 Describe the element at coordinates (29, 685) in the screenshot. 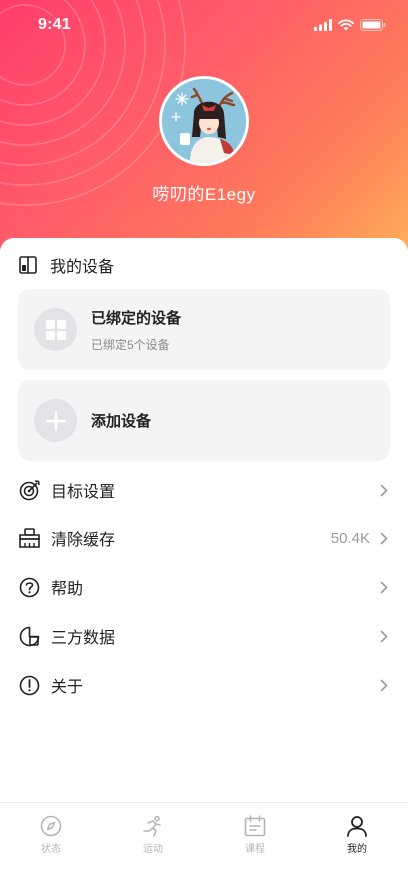

I see `info-icon` at that location.